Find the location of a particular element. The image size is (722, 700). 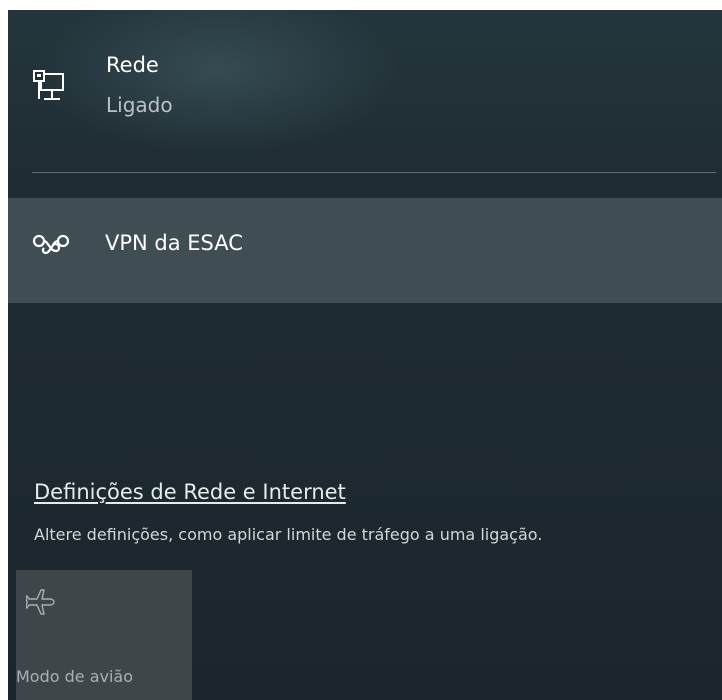

network-internet-settings-link: Definições de Rede e Internet is located at coordinates (190, 492).